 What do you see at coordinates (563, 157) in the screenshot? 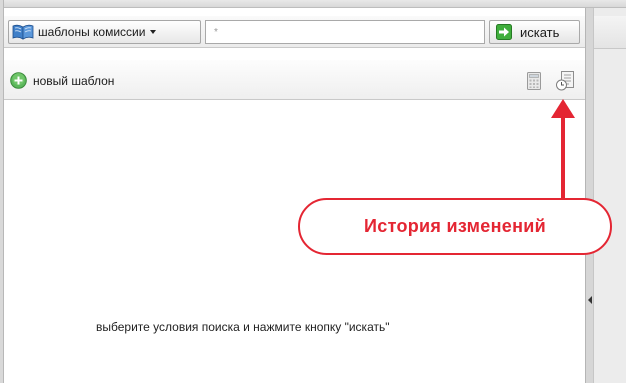
I see `annotation-arrow-shaft` at bounding box center [563, 157].